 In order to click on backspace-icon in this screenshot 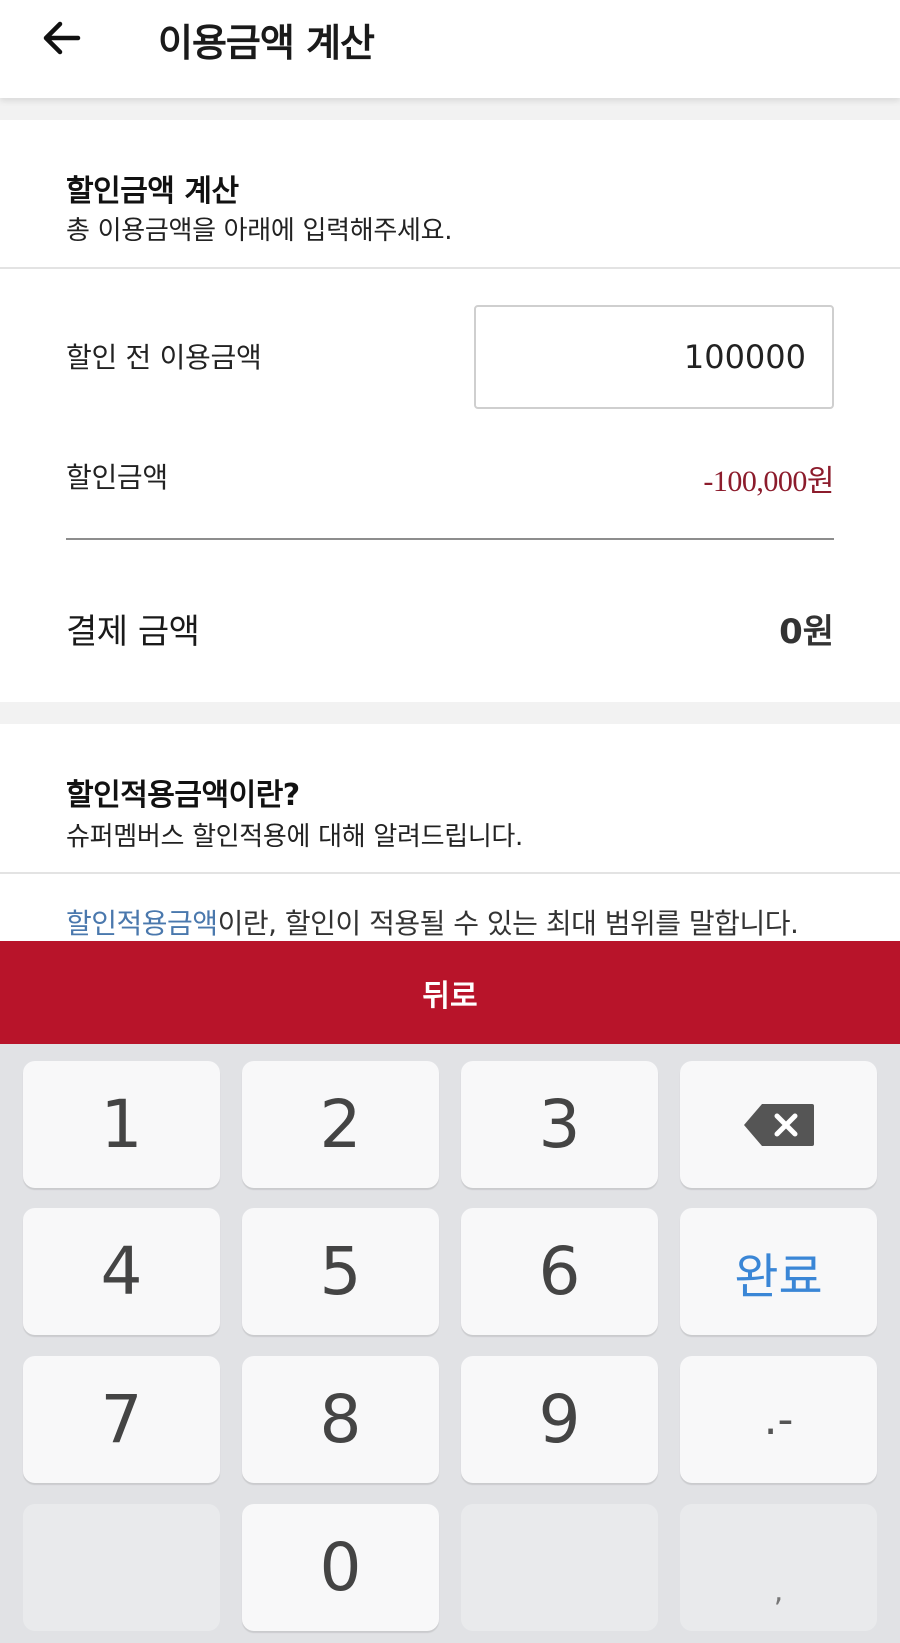, I will do `click(778, 1124)`.